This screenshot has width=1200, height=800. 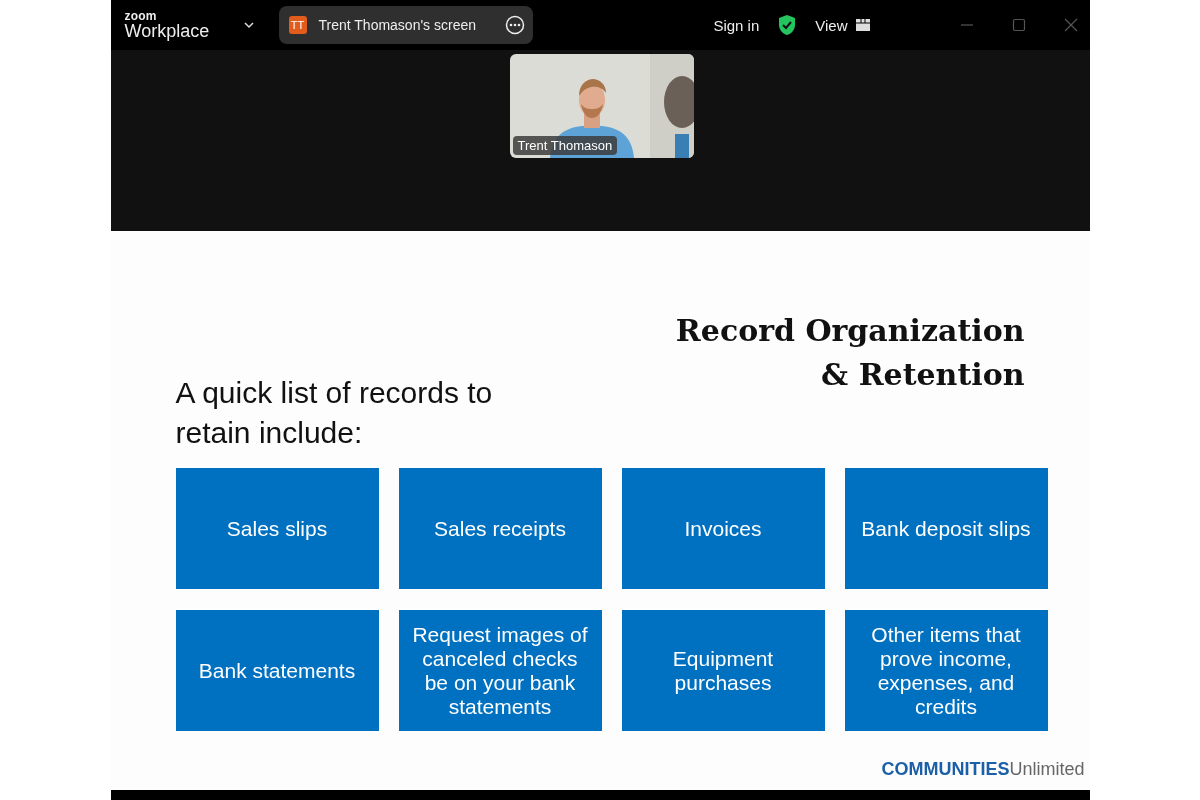 I want to click on record-tile: Sales slips, so click(x=277, y=528).